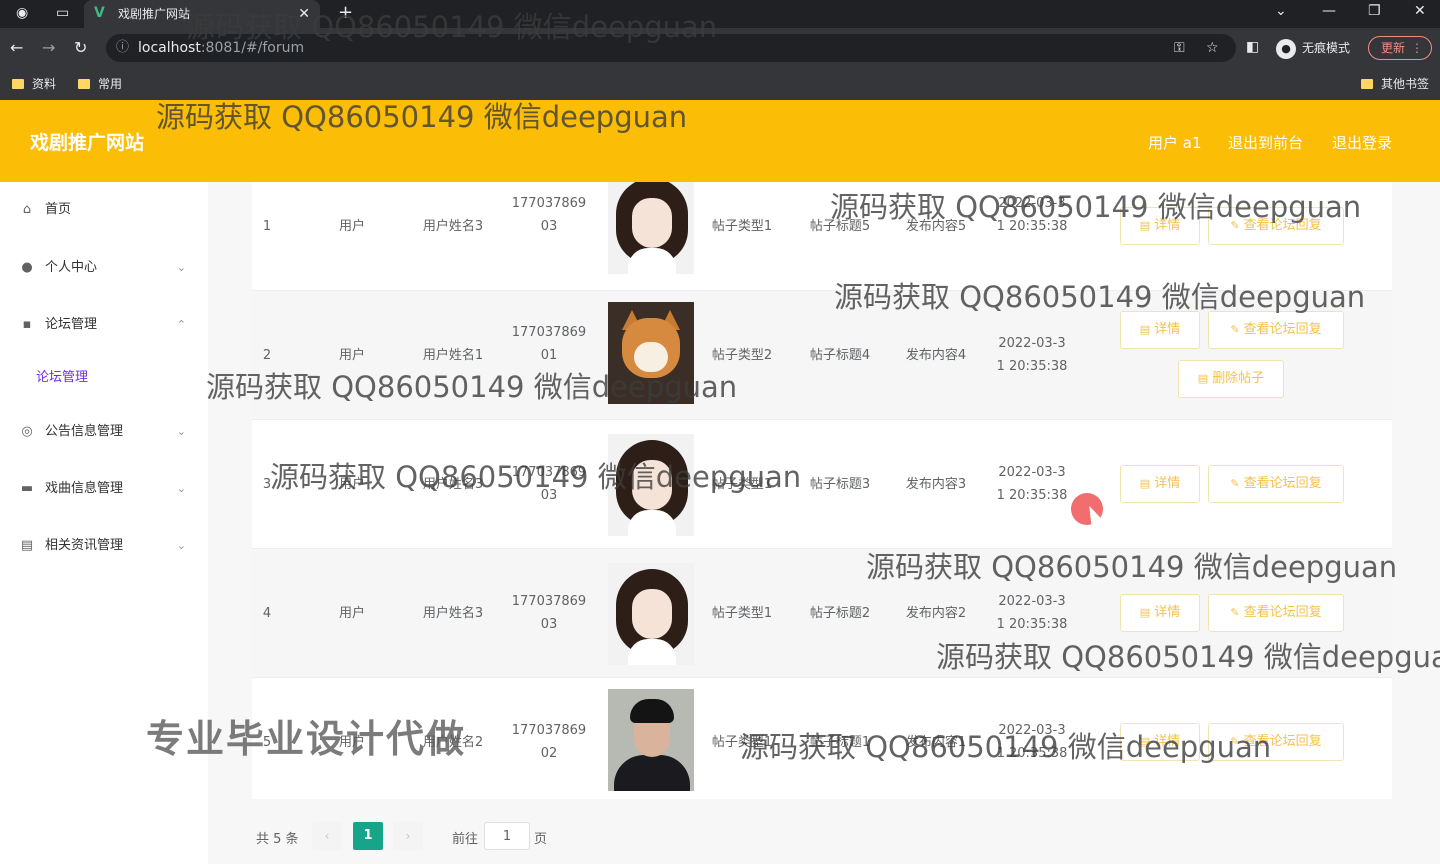  What do you see at coordinates (327, 836) in the screenshot?
I see `prev-page-button: ‹` at bounding box center [327, 836].